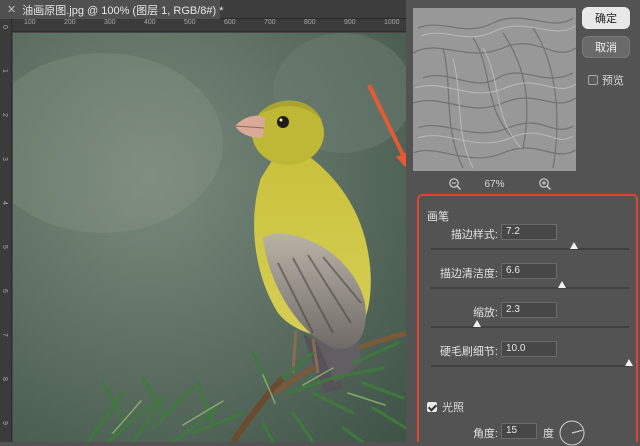 Image resolution: width=640 pixels, height=446 pixels. Describe the element at coordinates (190, 22) in the screenshot. I see `ruler-tick-label: 500` at that location.